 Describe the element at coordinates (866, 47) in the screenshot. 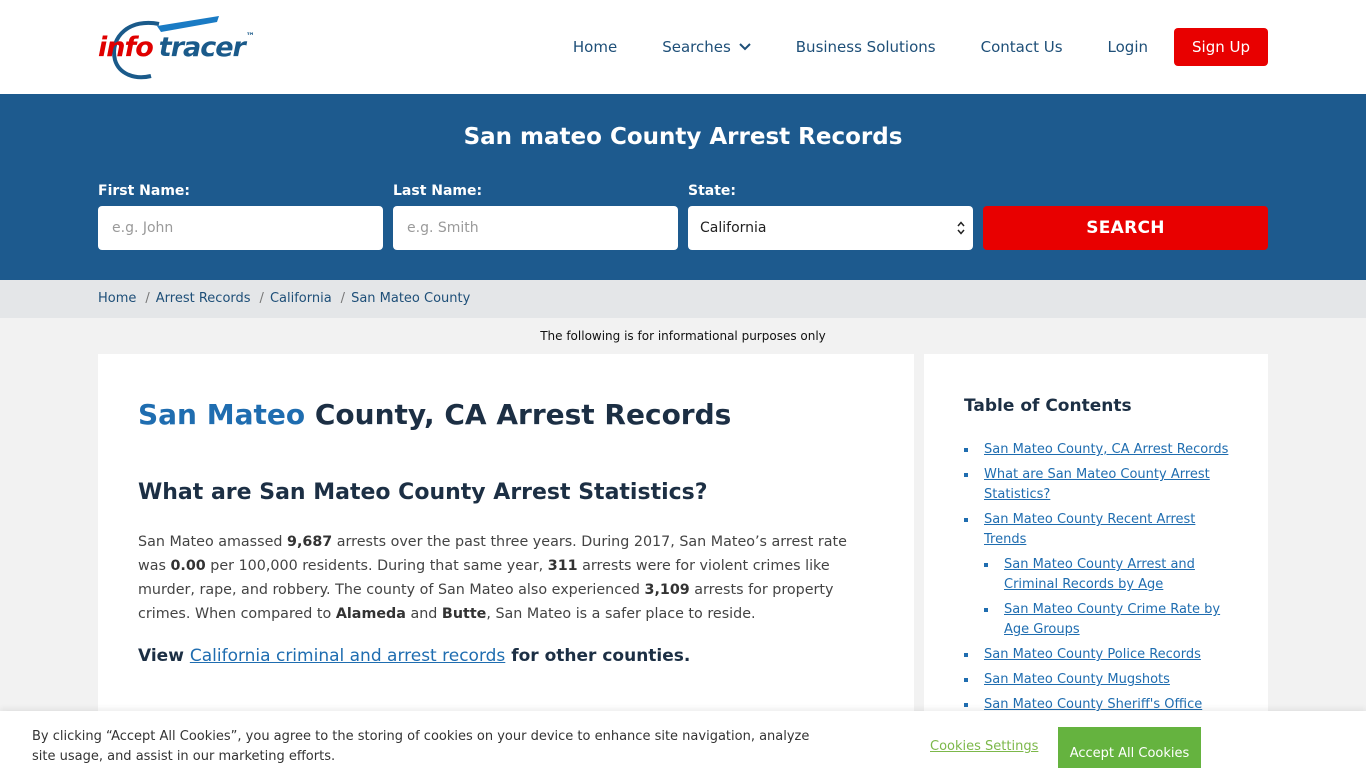

I see `nav-business-solutions: Business Solutions` at that location.